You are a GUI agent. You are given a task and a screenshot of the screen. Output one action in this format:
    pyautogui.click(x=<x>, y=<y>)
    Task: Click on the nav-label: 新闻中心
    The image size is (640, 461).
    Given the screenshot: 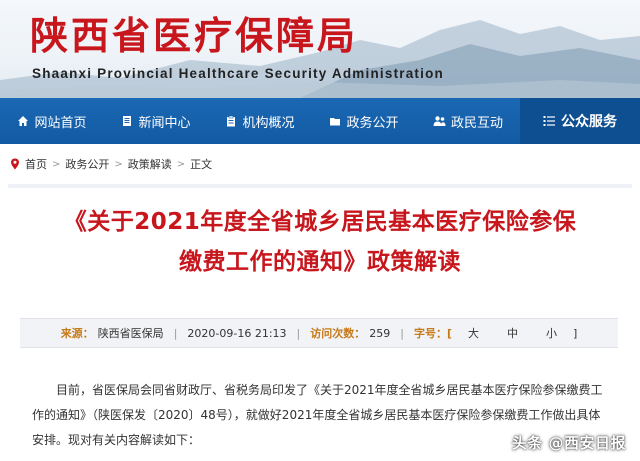 What is the action you would take?
    pyautogui.click(x=164, y=123)
    